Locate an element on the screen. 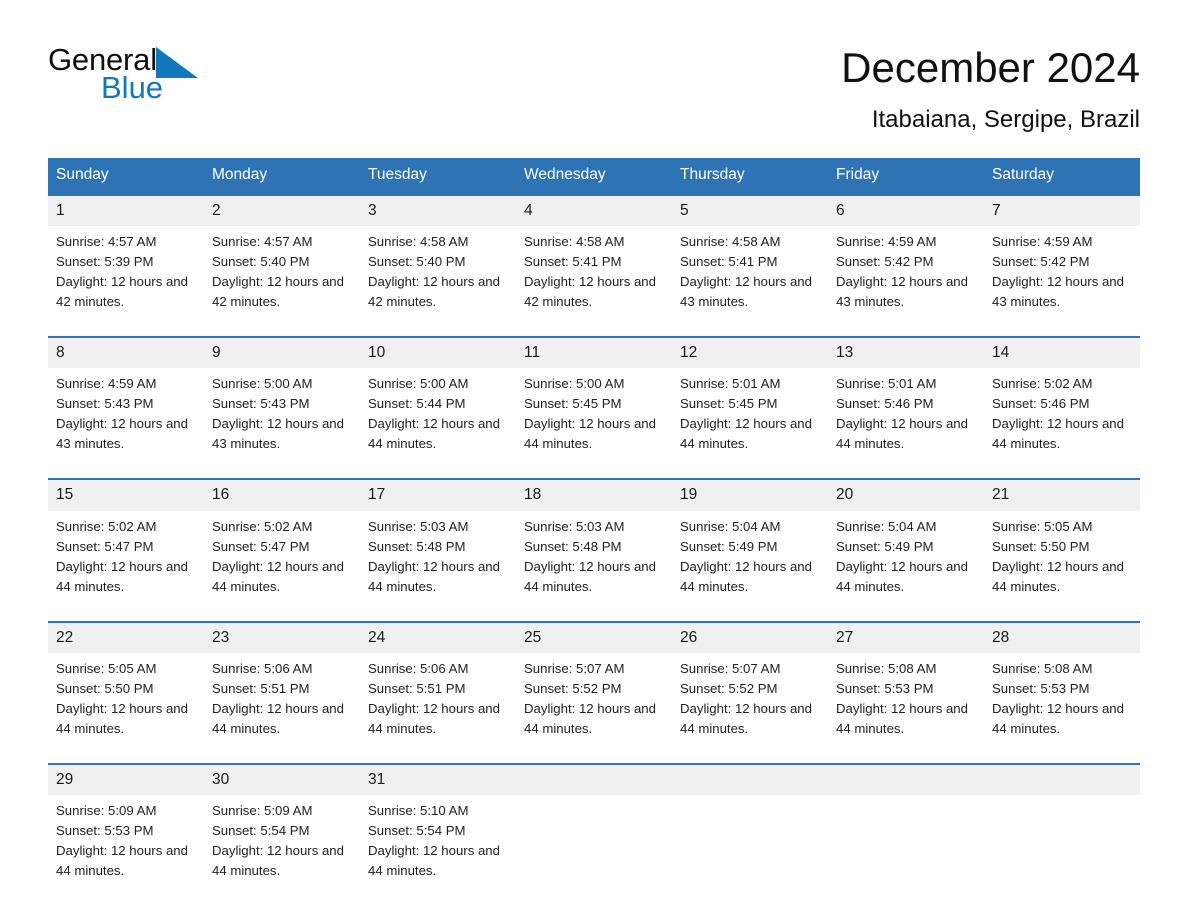 The height and width of the screenshot is (918, 1188). sunrise-text: Sunrise: 4:57 AM is located at coordinates (106, 241).